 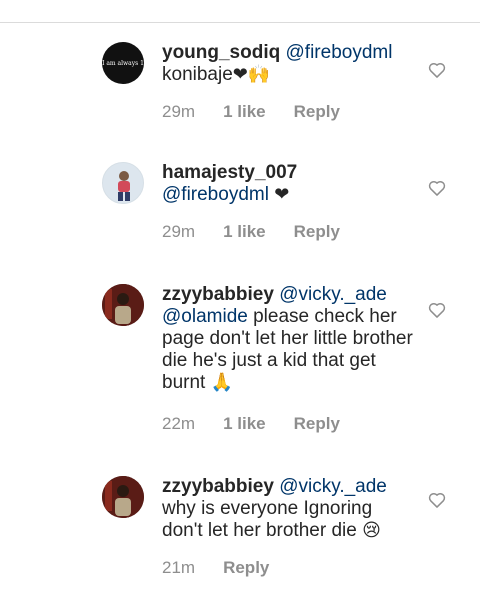 What do you see at coordinates (197, 74) in the screenshot?
I see `comment-text: konibaje` at bounding box center [197, 74].